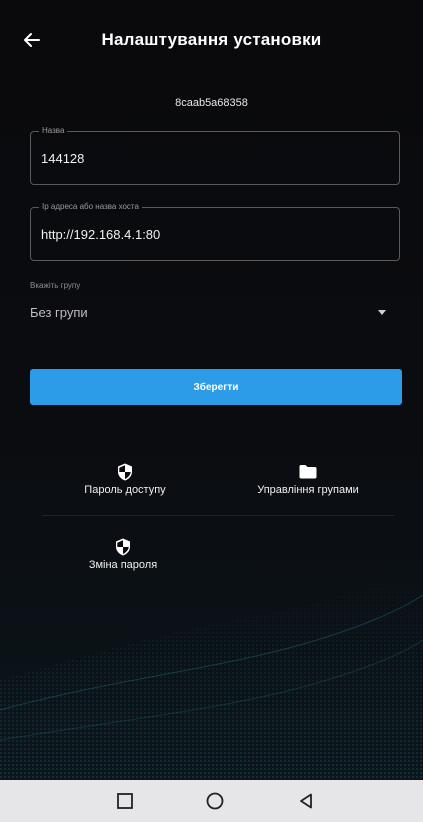 This screenshot has width=423, height=822. Describe the element at coordinates (218, 515) in the screenshot. I see `actions-divider` at that location.